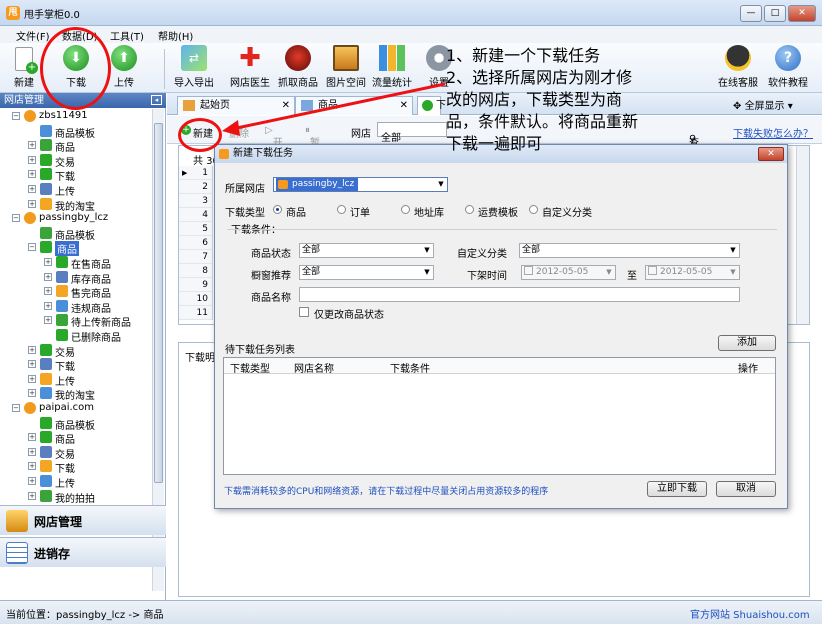  What do you see at coordinates (494, 143) in the screenshot?
I see `annotation-line: 下载一遍即可` at bounding box center [494, 143].